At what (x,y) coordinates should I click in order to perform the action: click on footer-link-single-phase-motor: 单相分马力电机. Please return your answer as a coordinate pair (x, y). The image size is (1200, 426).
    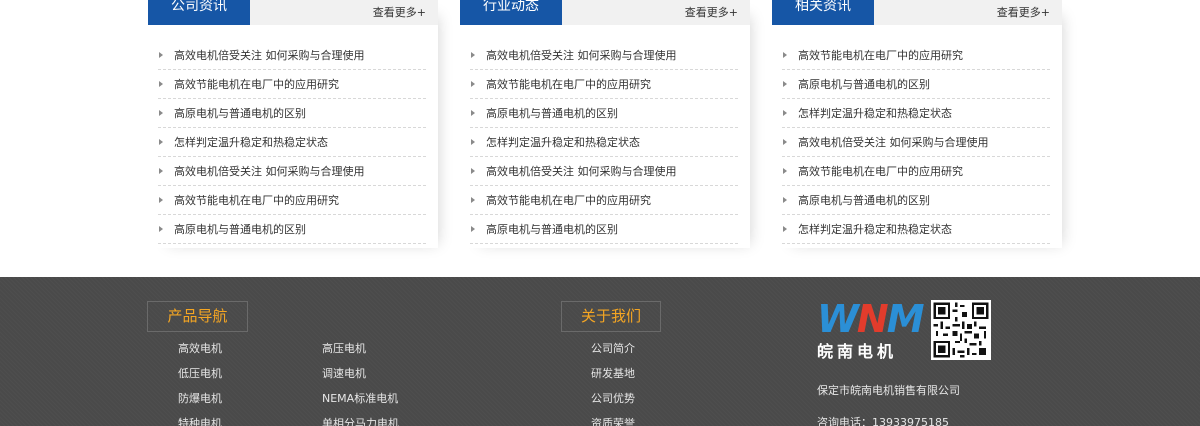
    Looking at the image, I should click on (360, 420).